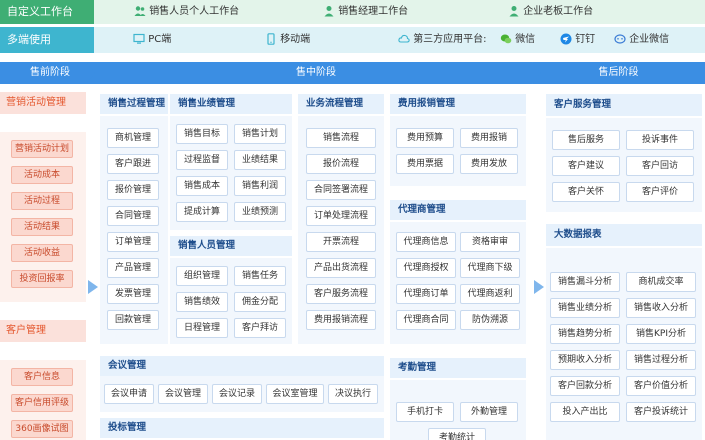 This screenshot has height=440, width=705. I want to click on phone-icon, so click(271, 39).